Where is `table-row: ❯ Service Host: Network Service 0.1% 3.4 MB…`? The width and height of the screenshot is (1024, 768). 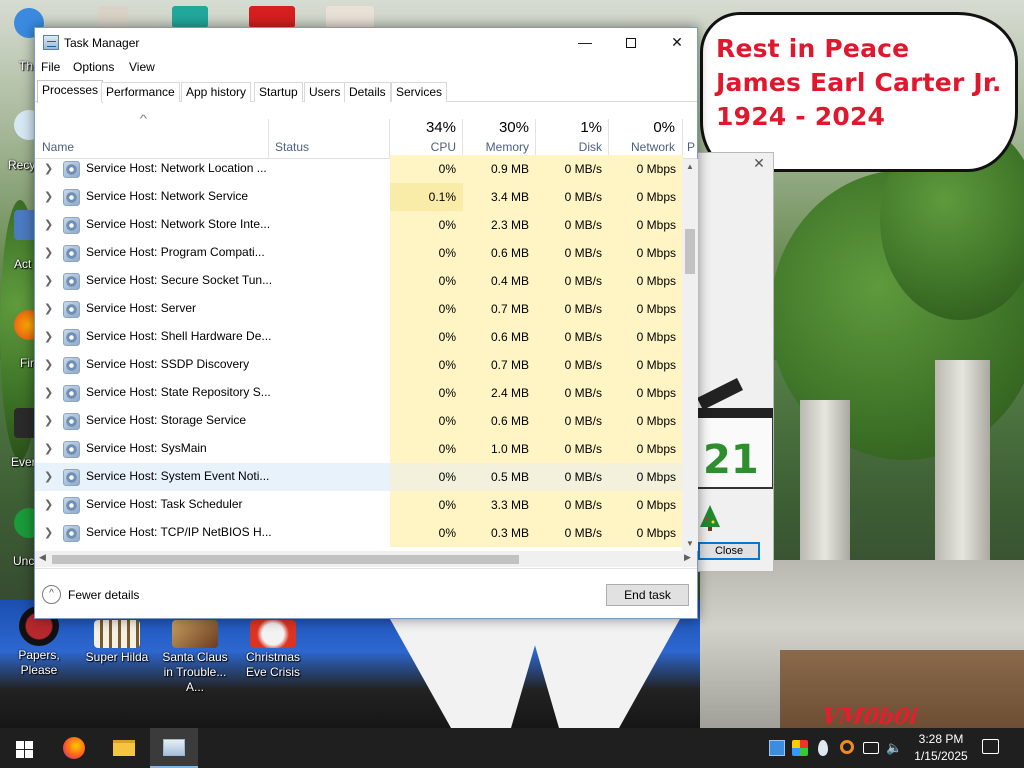
table-row: ❯ Service Host: Network Service 0.1% 3.4 MB… is located at coordinates (359, 197).